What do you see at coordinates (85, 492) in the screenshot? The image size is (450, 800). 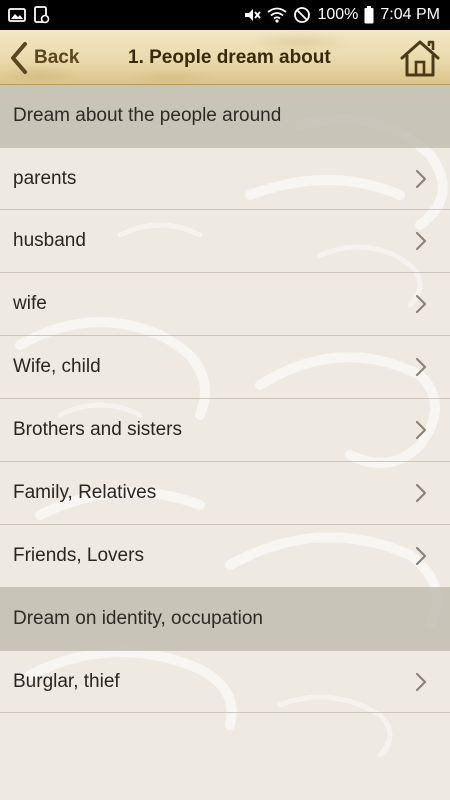 I see `list-item-label: Family, Relatives` at bounding box center [85, 492].